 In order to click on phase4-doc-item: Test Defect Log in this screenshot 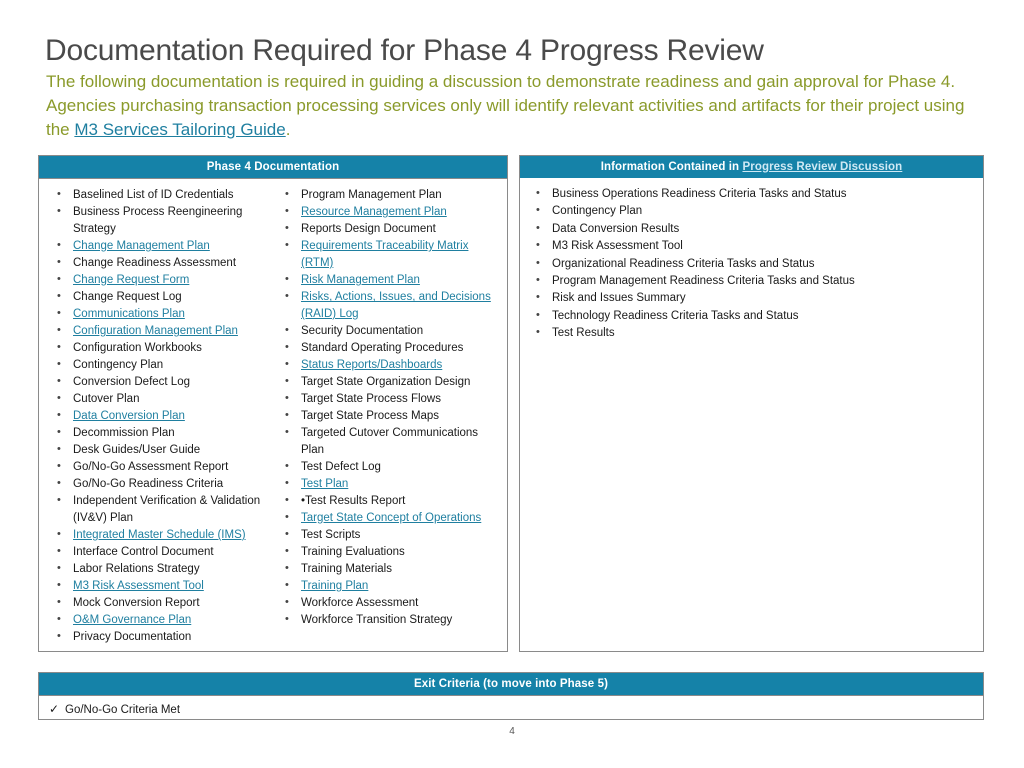, I will do `click(387, 467)`.